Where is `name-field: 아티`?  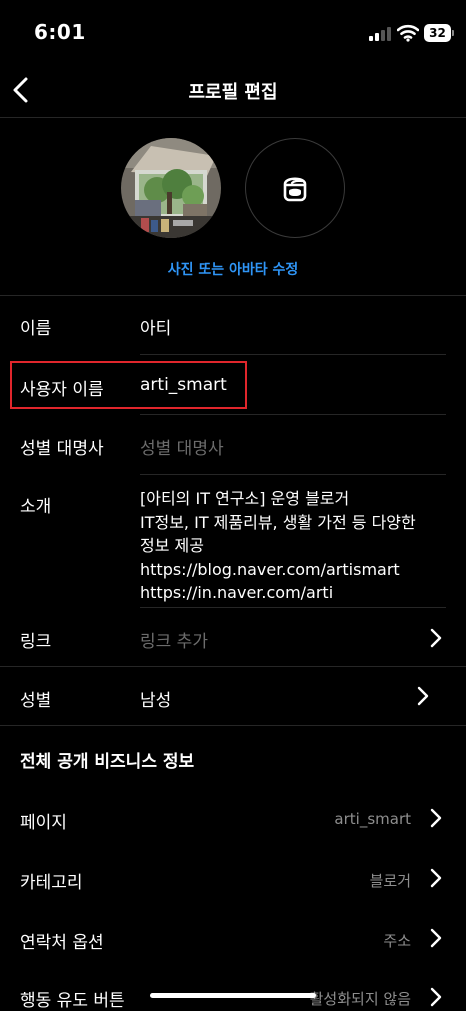
name-field: 아티 is located at coordinates (155, 326).